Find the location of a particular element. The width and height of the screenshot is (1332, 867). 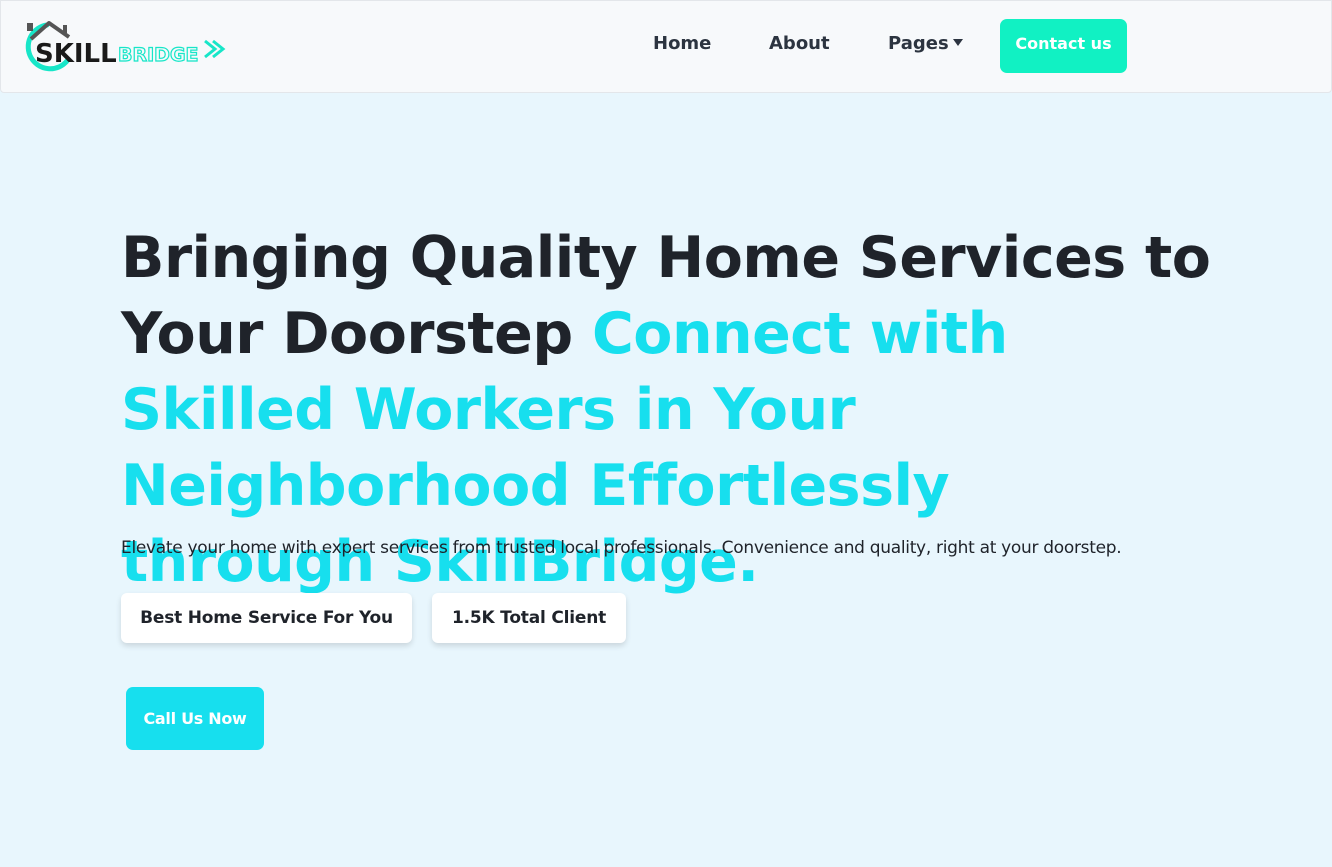

navbar: SKILL BRIDGE Home About Pages Contact us is located at coordinates (666, 46).